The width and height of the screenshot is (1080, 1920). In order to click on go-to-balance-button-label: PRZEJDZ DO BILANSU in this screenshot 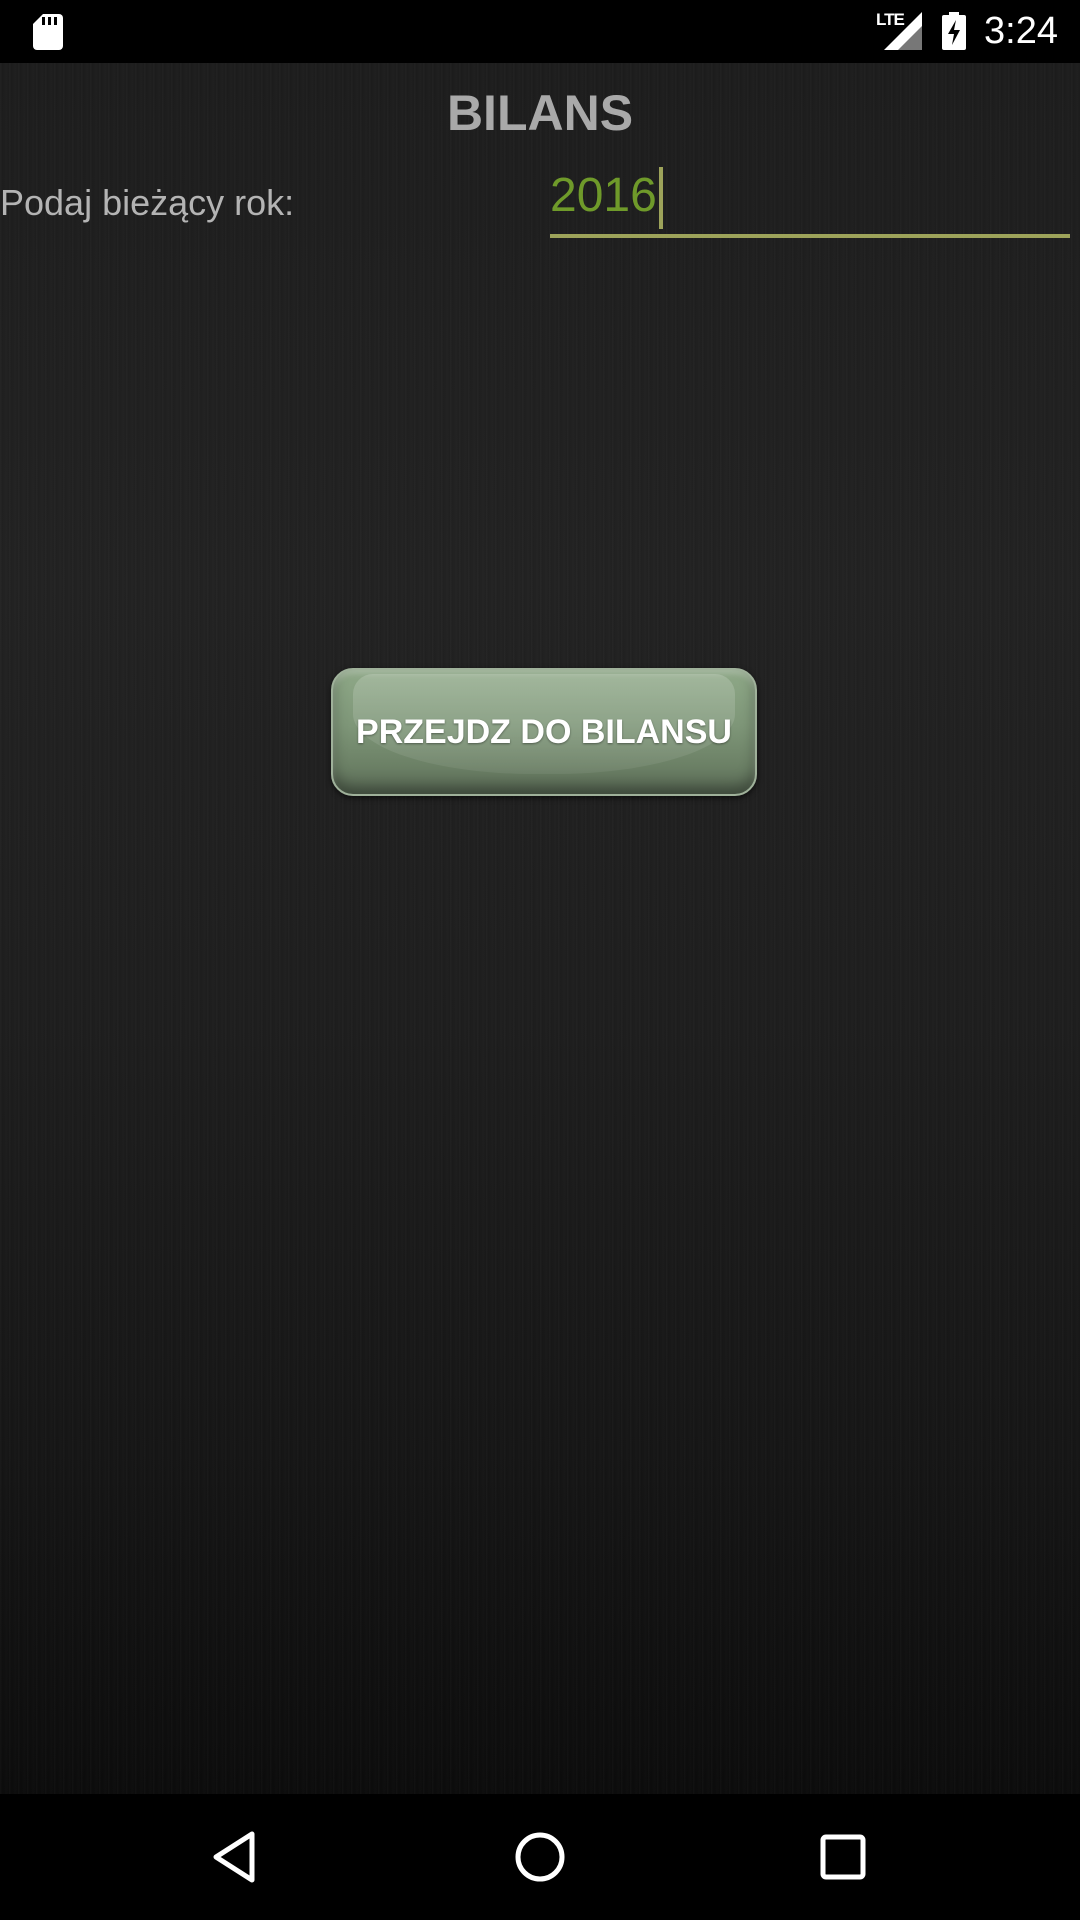, I will do `click(544, 732)`.